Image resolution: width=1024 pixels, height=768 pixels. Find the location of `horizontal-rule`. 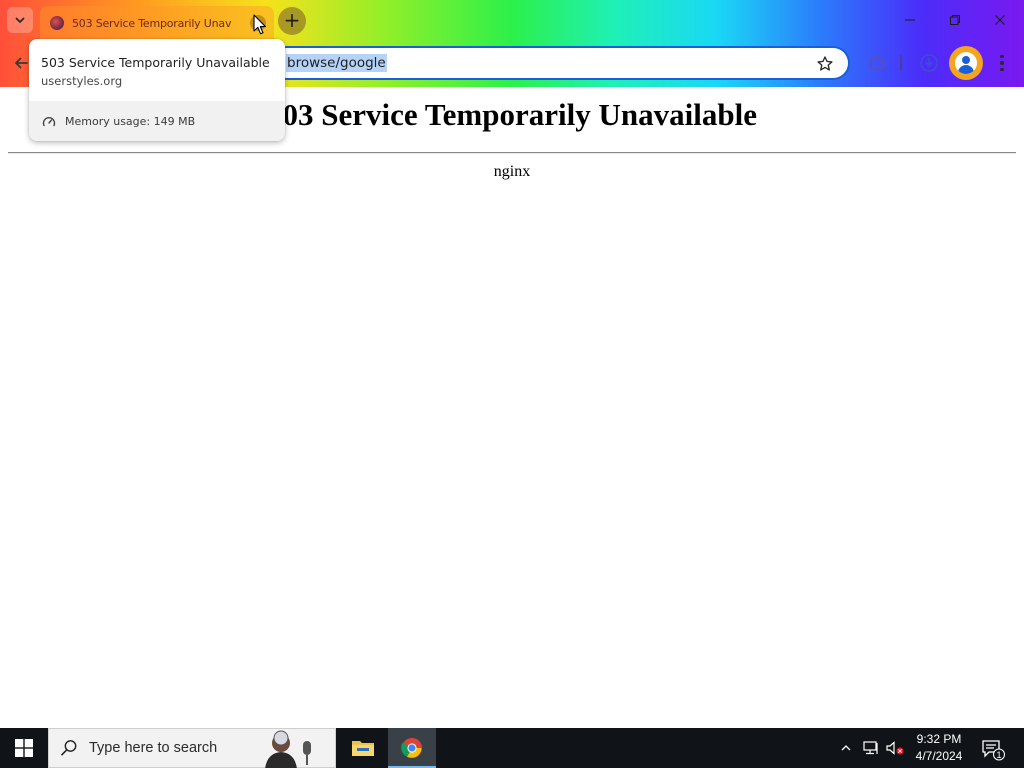

horizontal-rule is located at coordinates (512, 153).